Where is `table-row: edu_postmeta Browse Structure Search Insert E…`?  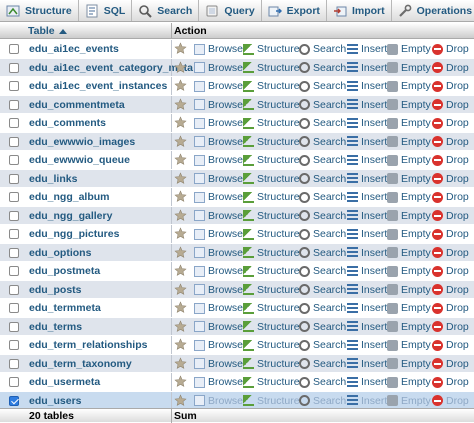
table-row: edu_postmeta Browse Structure Search Insert E… is located at coordinates (237, 271).